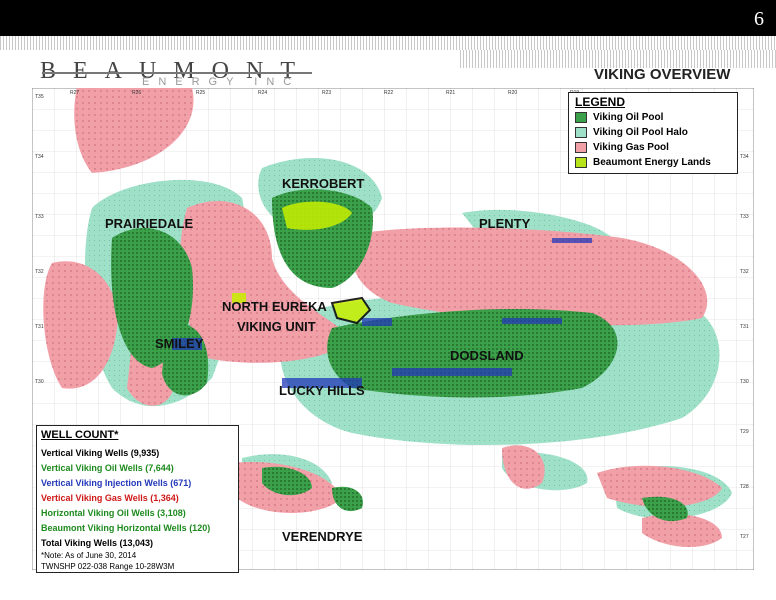  What do you see at coordinates (200, 93) in the screenshot?
I see `svg-text: R25` at bounding box center [200, 93].